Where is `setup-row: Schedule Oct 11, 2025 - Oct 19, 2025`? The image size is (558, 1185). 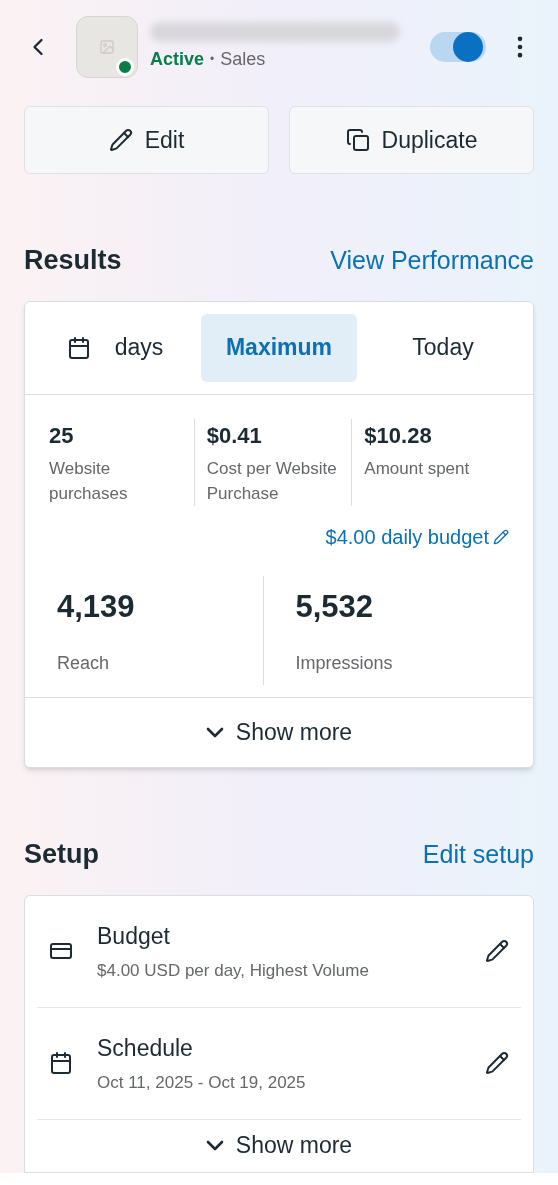
setup-row: Schedule Oct 11, 2025 - Oct 19, 2025 is located at coordinates (279, 1063).